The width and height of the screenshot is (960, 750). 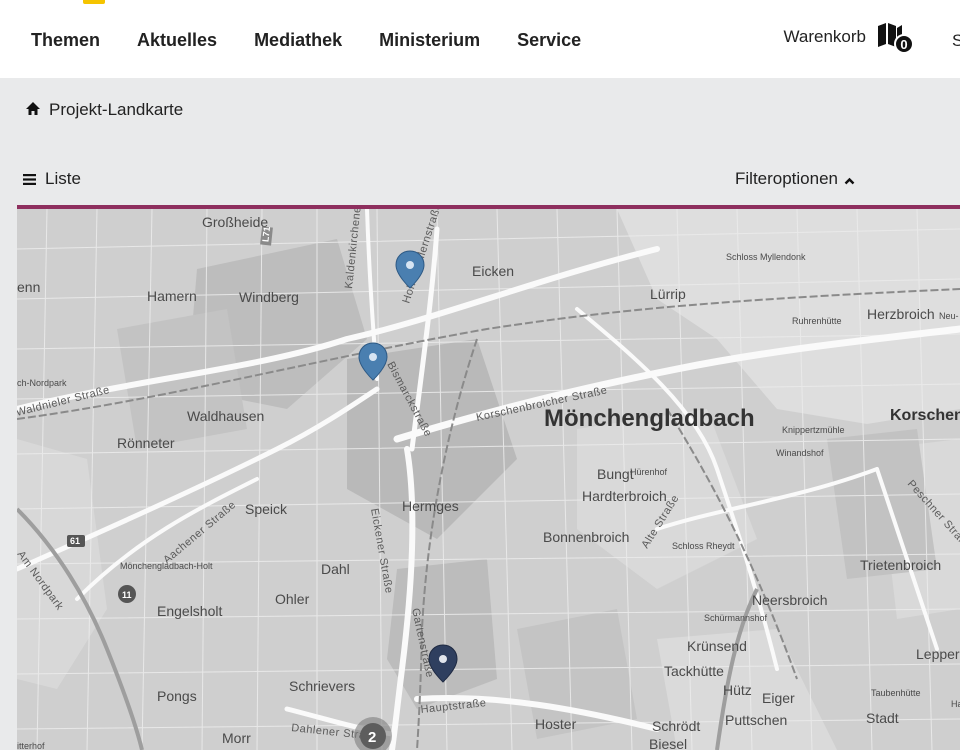 What do you see at coordinates (63, 178) in the screenshot?
I see `list-label: Liste` at bounding box center [63, 178].